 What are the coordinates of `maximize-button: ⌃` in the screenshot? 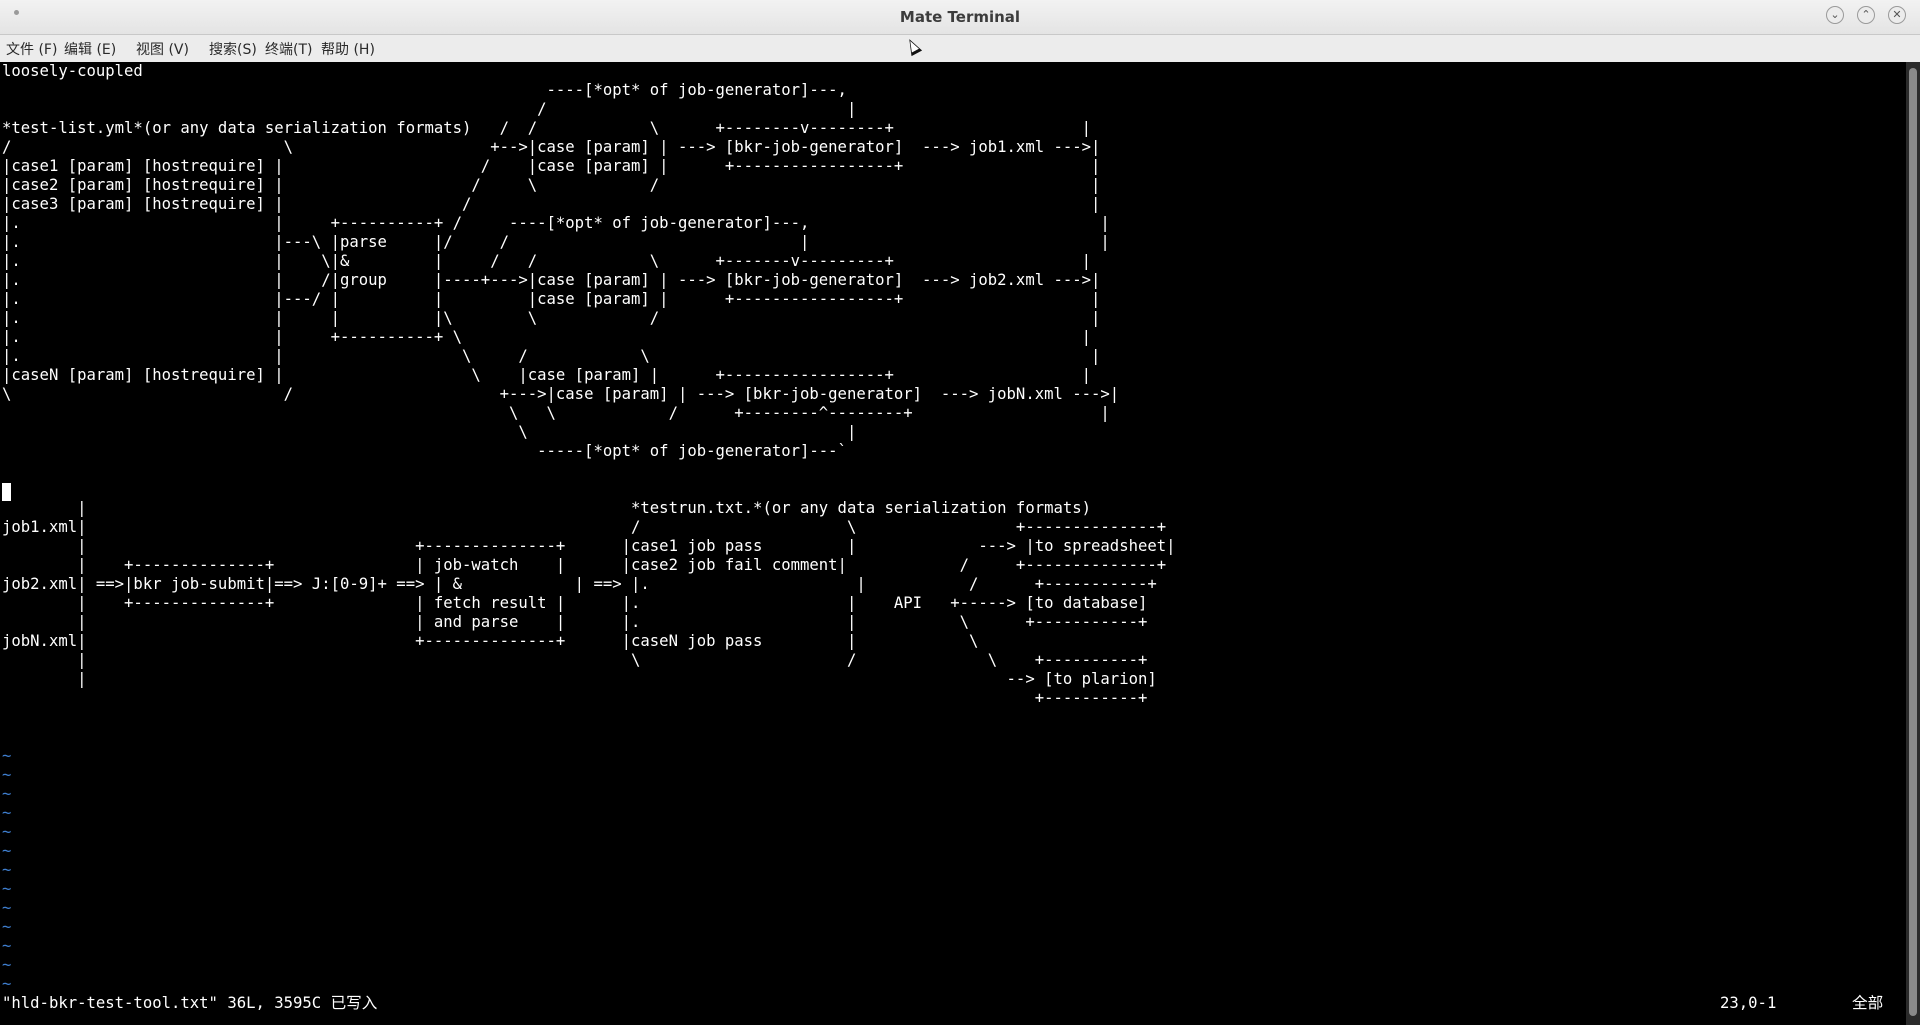 It's located at (1866, 15).